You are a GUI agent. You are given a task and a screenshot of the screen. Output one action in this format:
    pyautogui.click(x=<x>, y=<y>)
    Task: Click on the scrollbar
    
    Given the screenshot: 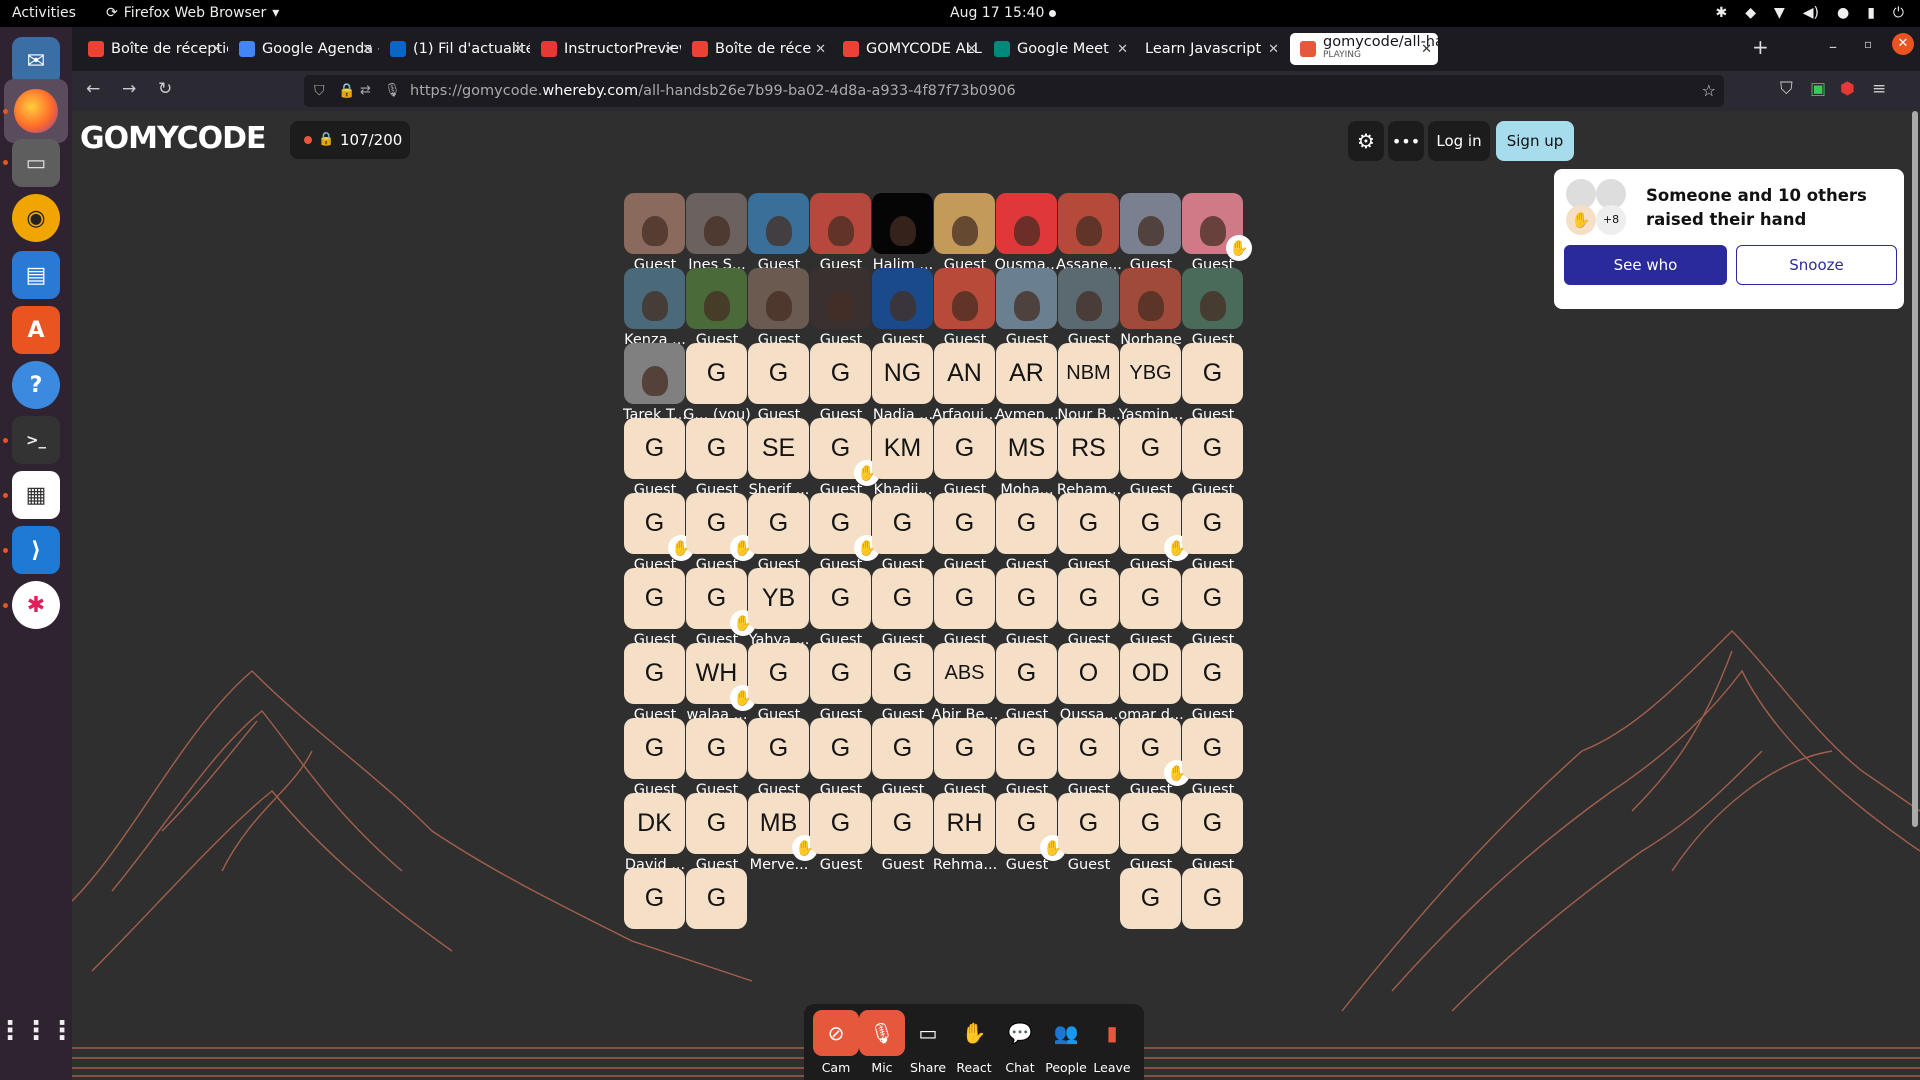 What is the action you would take?
    pyautogui.click(x=1915, y=469)
    